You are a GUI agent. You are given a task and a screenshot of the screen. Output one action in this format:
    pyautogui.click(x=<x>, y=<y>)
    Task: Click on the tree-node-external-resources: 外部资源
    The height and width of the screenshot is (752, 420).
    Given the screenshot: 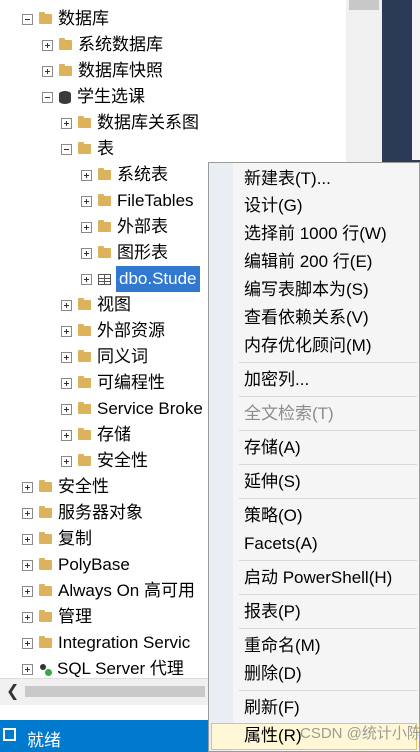 What is the action you would take?
    pyautogui.click(x=113, y=331)
    